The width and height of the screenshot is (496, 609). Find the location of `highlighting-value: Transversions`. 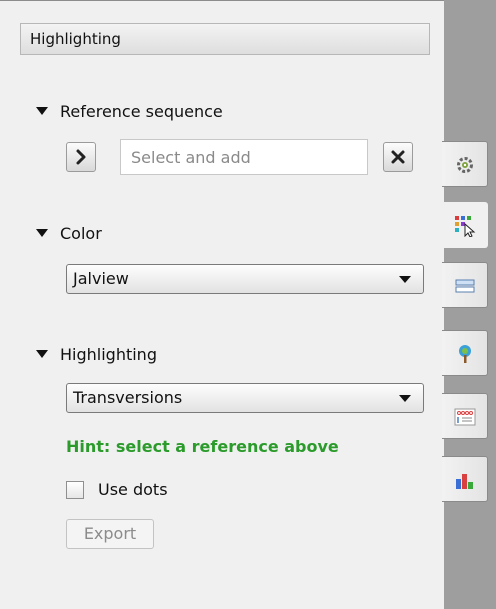

highlighting-value: Transversions is located at coordinates (128, 397).